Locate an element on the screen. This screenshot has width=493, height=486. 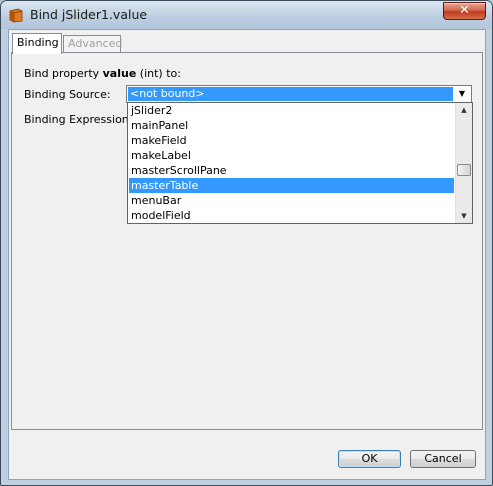
scroll-up-icon: ▲ is located at coordinates (464, 110).